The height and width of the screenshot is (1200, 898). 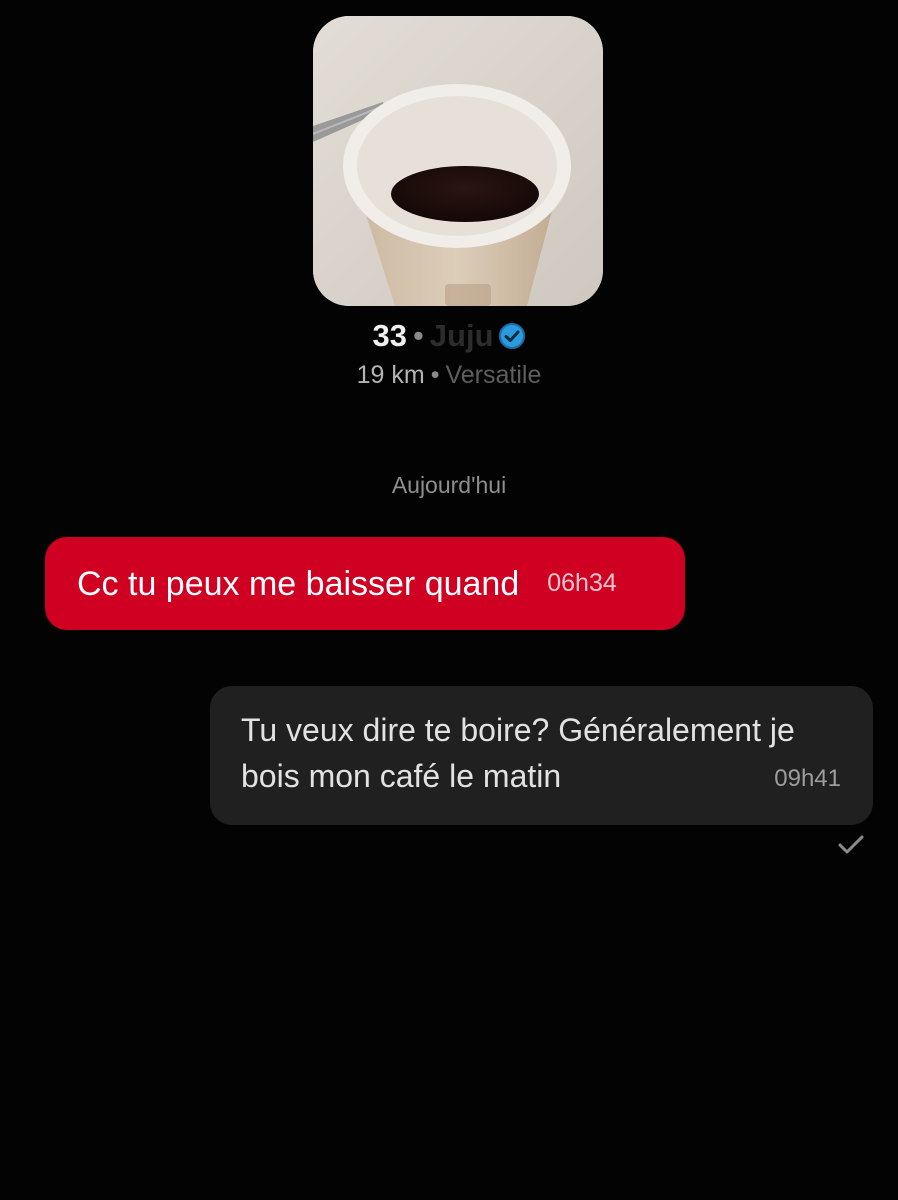 I want to click on check-icon, so click(x=851, y=847).